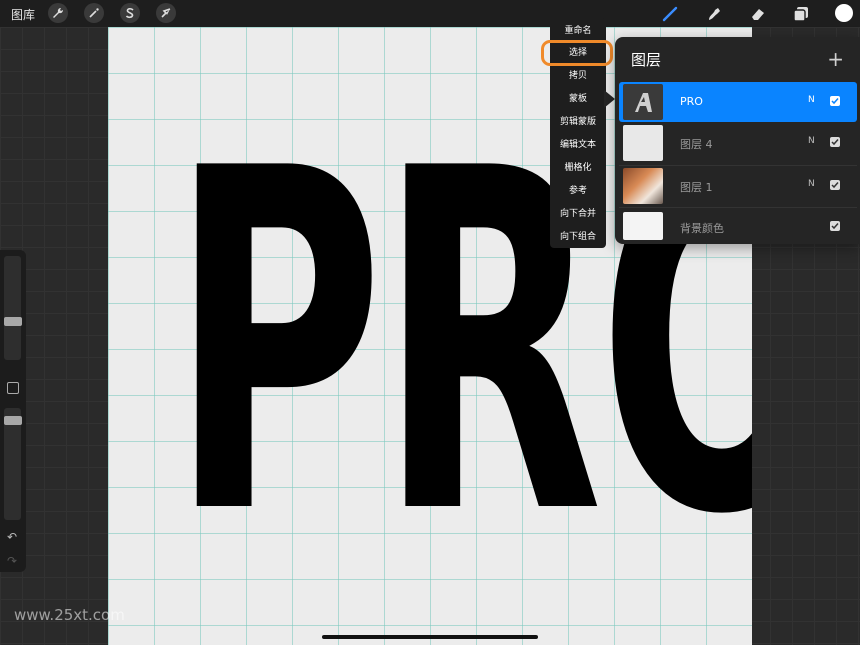  I want to click on layer-name: 背景颜色, so click(702, 228).